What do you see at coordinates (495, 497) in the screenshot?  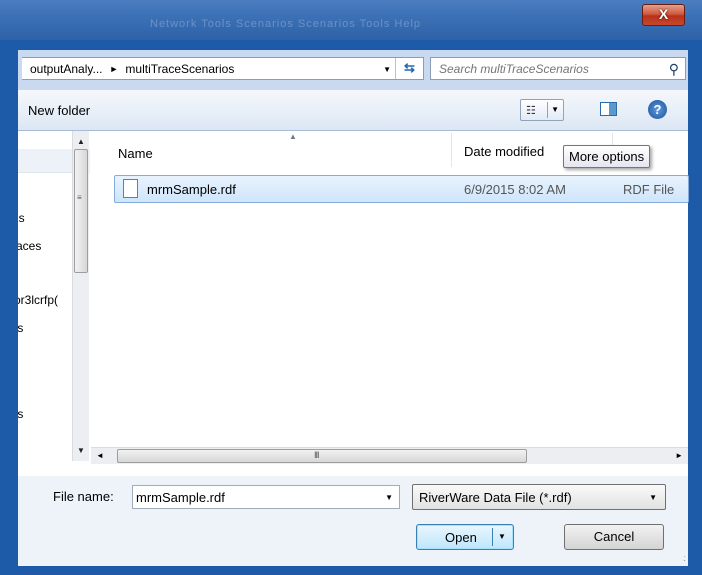 I see `file-type-filter-value: RiverWare Data File (*.rdf)` at bounding box center [495, 497].